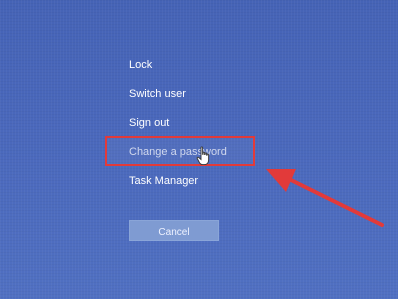 This screenshot has height=304, width=398. I want to click on task-manager-option: Task Manager, so click(163, 181).